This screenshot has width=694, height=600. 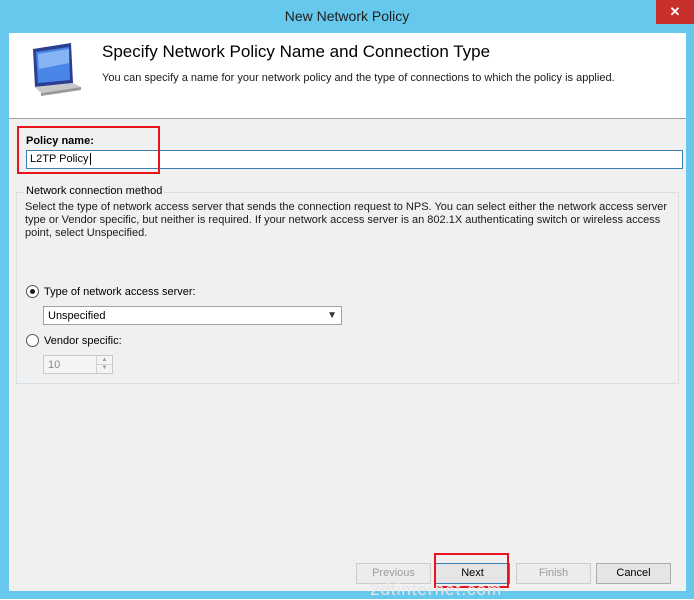 I want to click on finish-button: Finish, so click(x=553, y=573).